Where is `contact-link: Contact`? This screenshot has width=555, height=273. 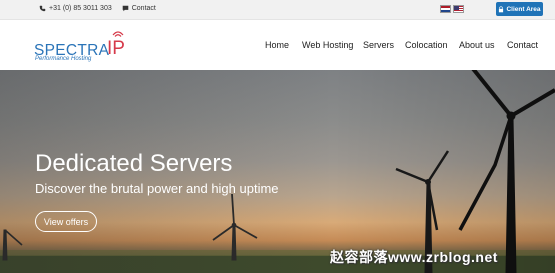
contact-link: Contact is located at coordinates (139, 8).